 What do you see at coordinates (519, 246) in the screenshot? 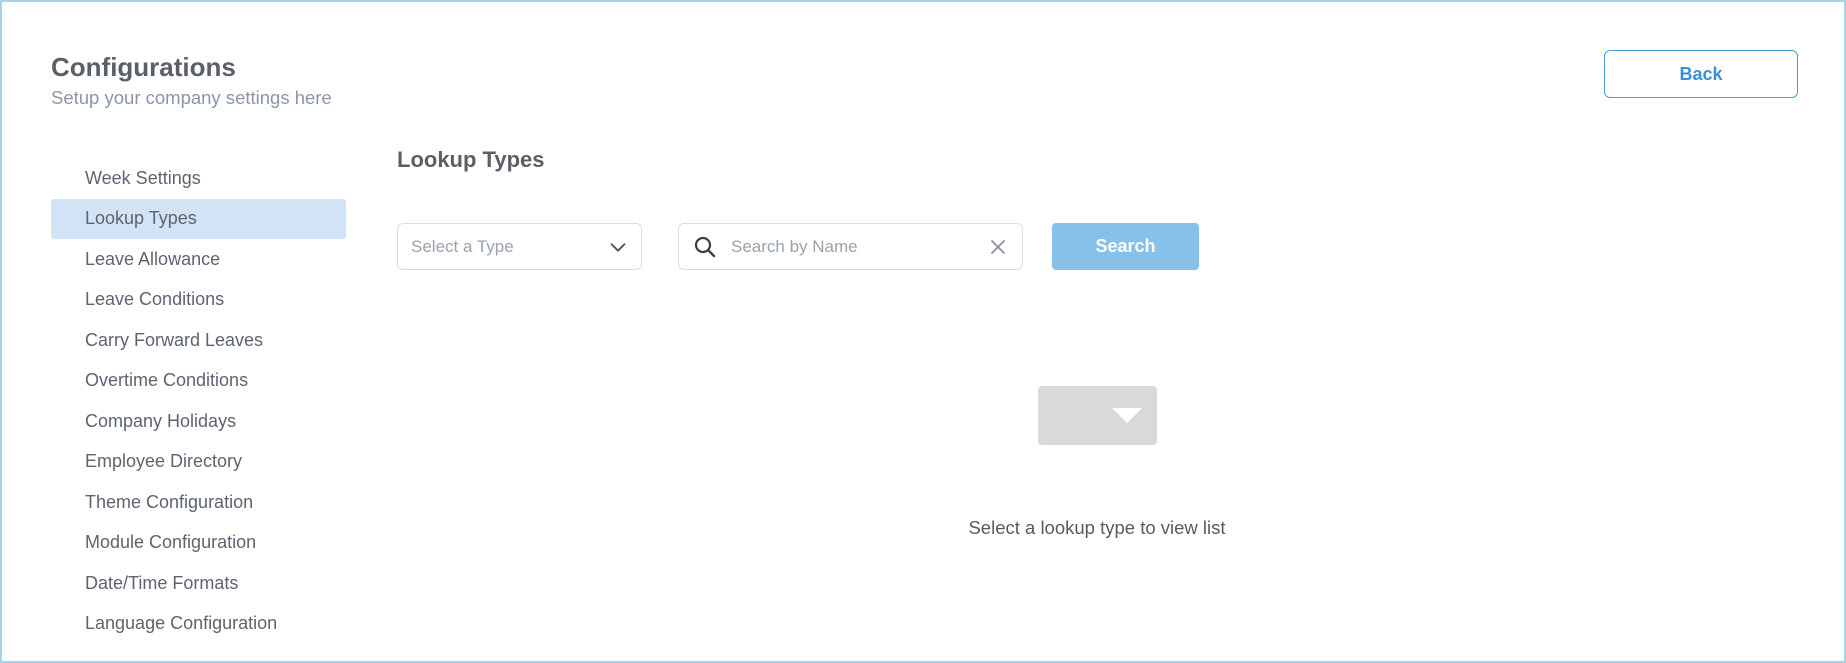
I see `lookup-type-select: Select a Type` at bounding box center [519, 246].